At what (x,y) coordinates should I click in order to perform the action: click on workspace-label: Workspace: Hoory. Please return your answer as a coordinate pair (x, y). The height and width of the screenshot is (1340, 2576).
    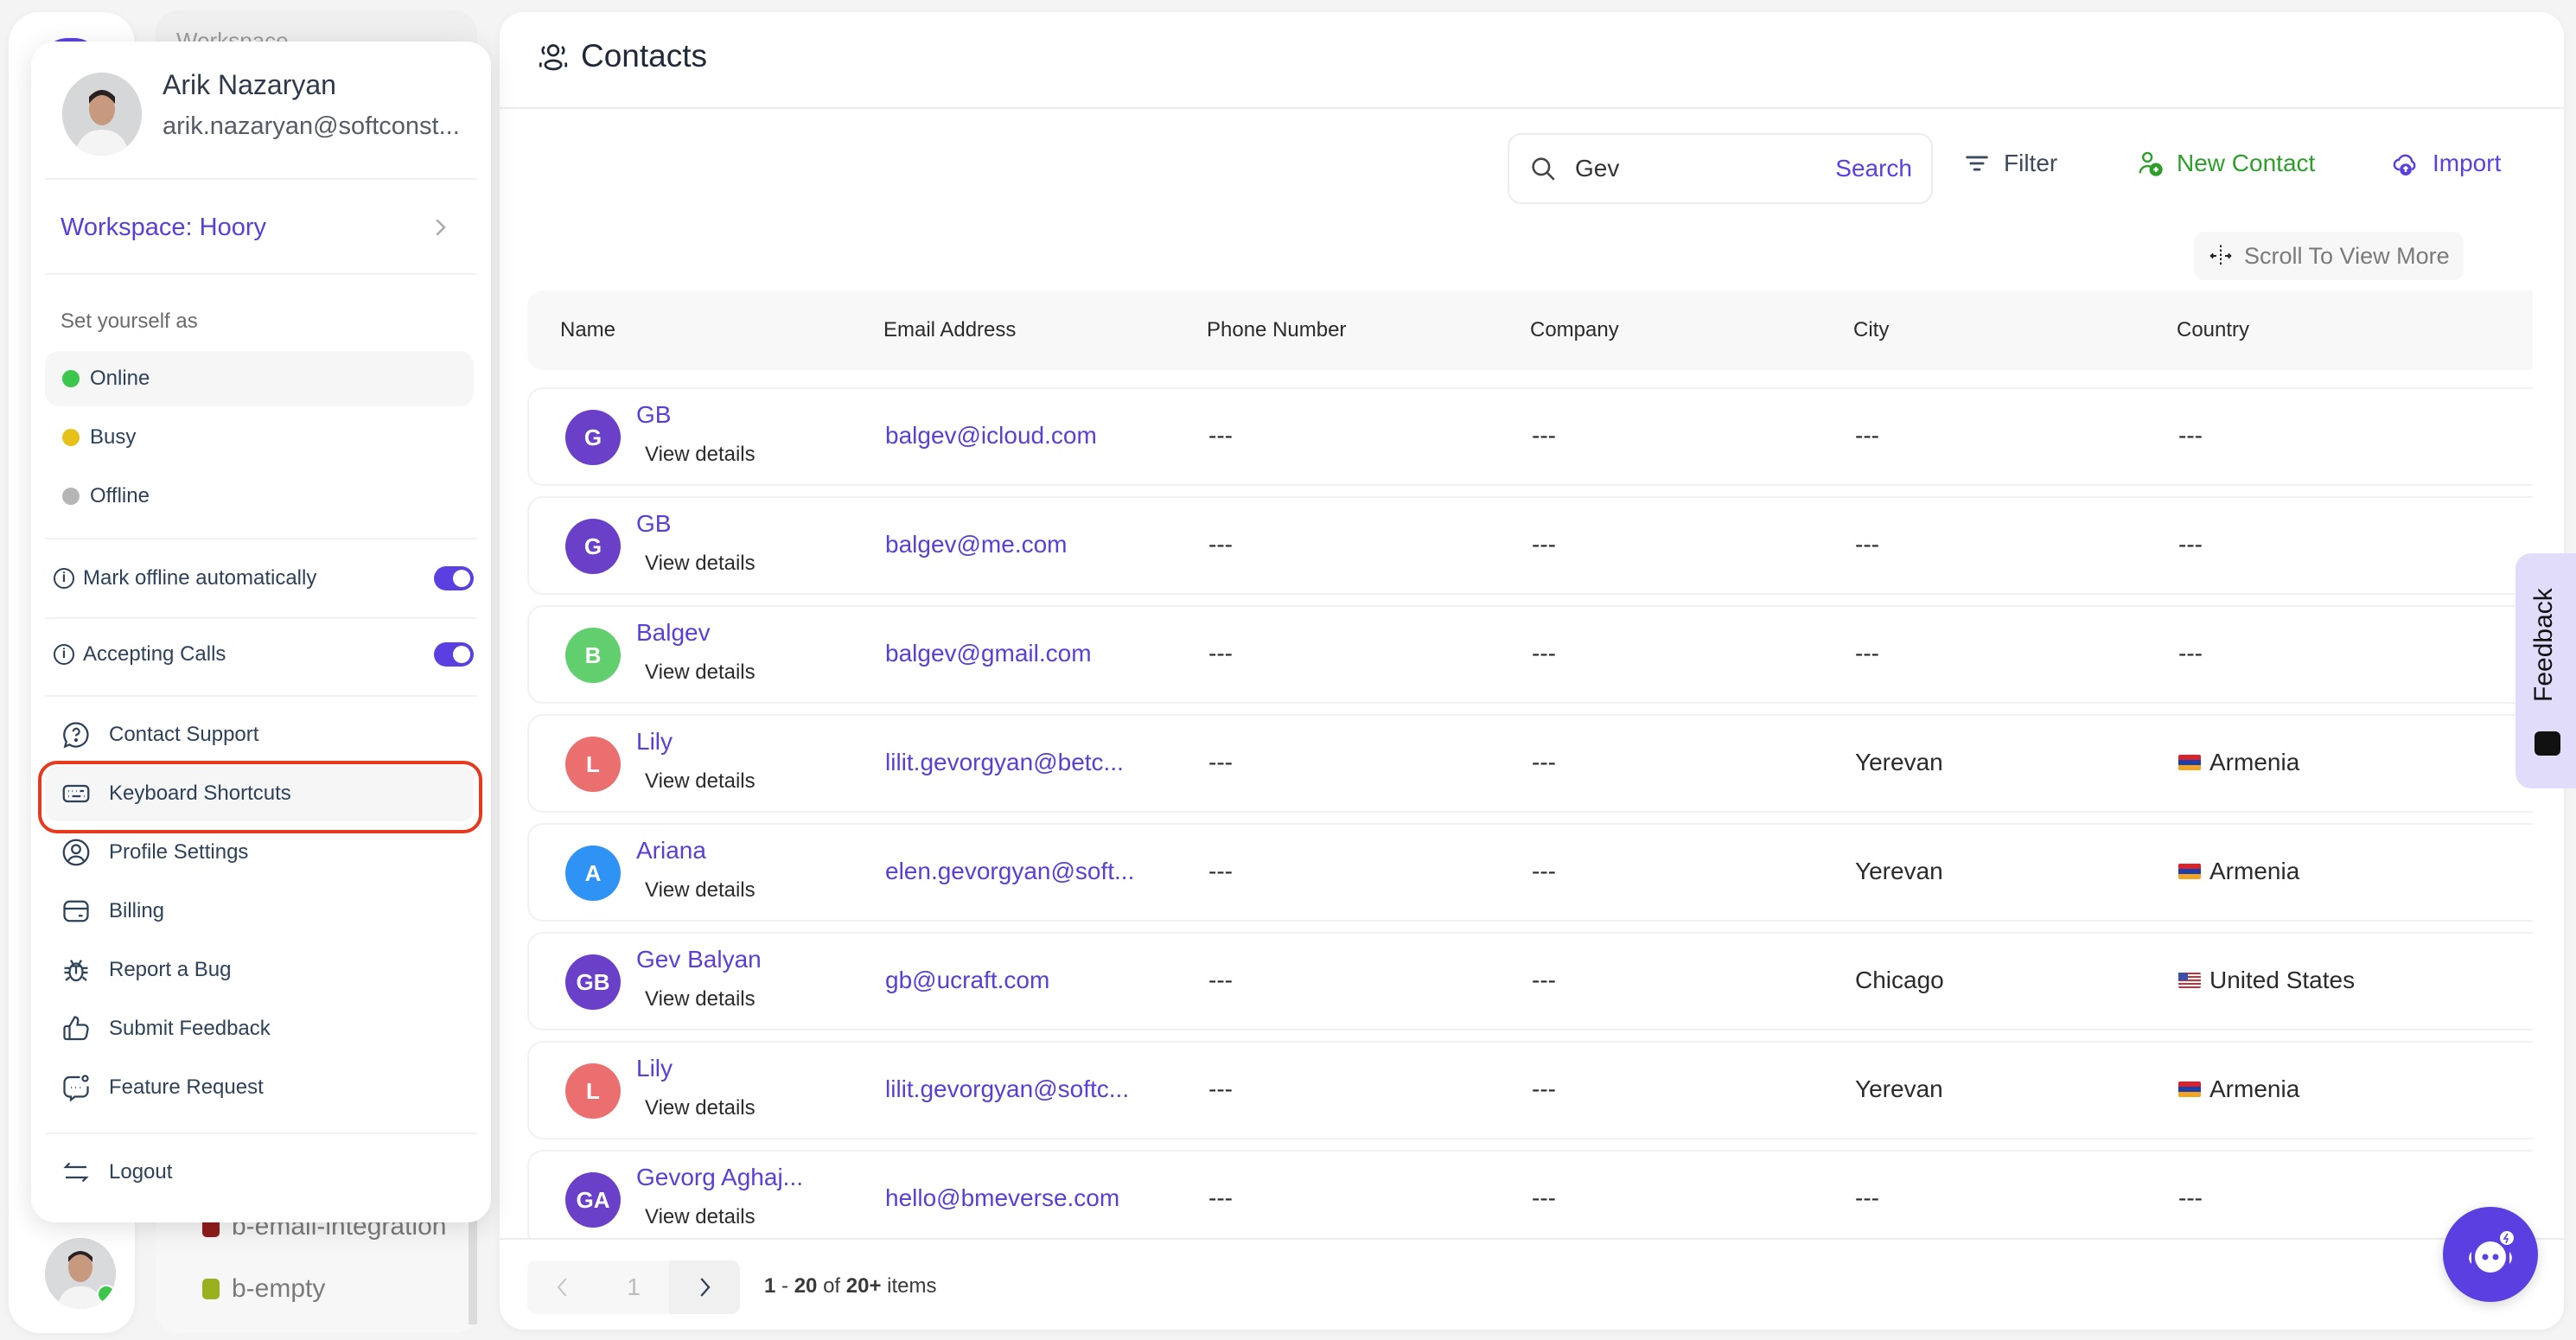
    Looking at the image, I should click on (163, 227).